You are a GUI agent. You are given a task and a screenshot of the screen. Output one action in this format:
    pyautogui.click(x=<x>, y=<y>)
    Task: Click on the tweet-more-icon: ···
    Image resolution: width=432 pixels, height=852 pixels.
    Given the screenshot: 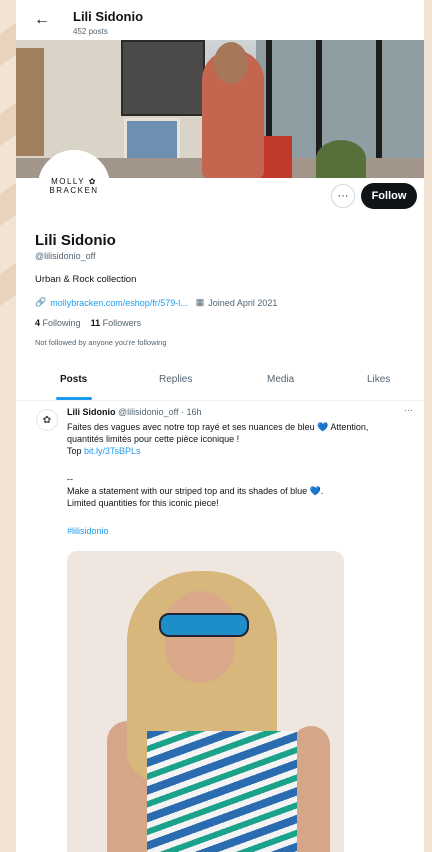 What is the action you would take?
    pyautogui.click(x=408, y=410)
    